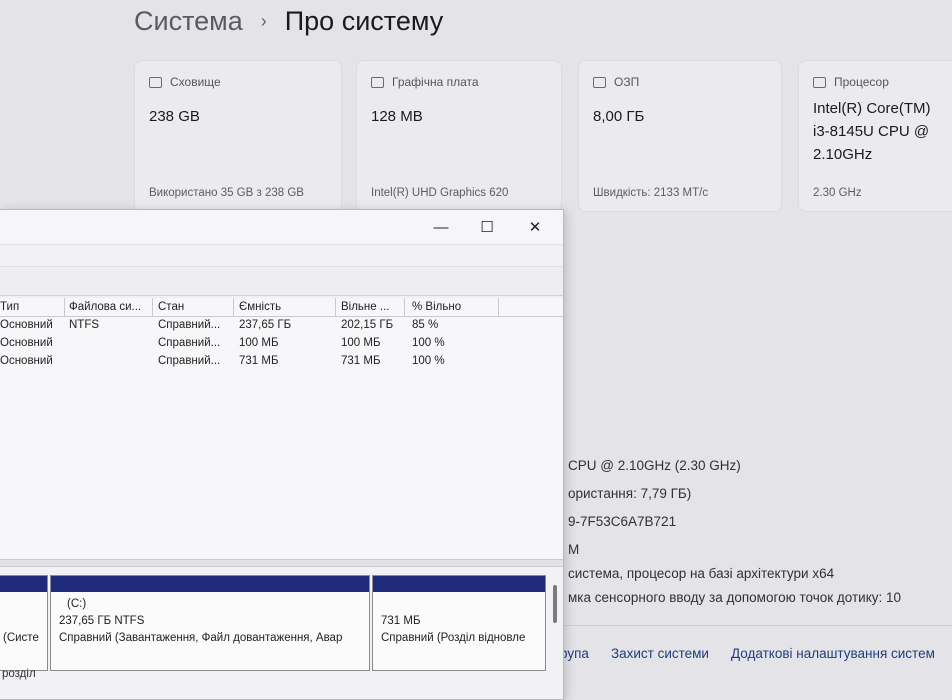 The image size is (952, 700). I want to click on storage-value: 238 GB, so click(174, 116).